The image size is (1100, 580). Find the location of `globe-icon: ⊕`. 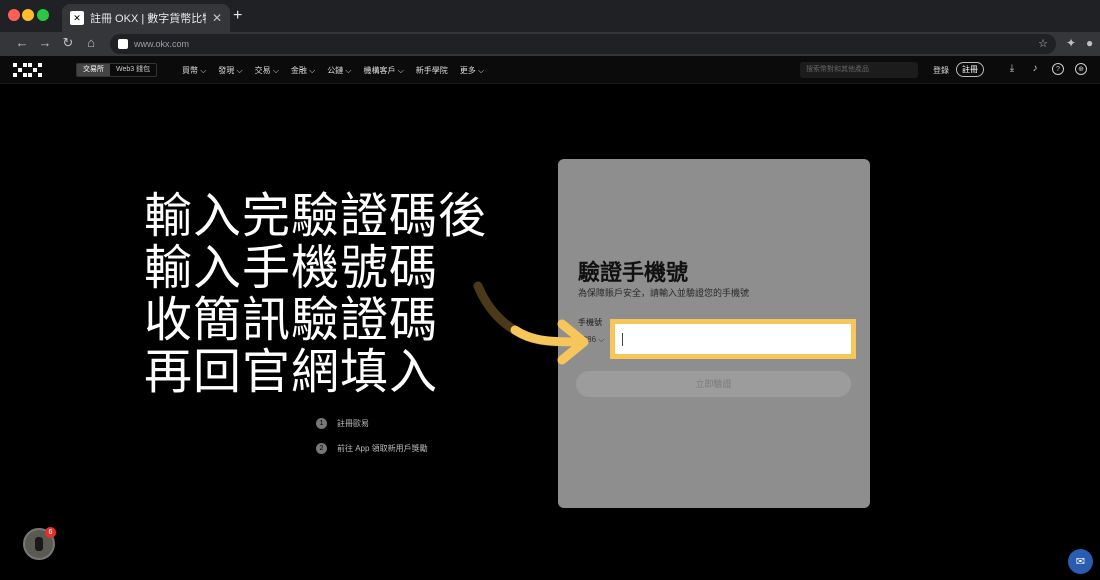

globe-icon: ⊕ is located at coordinates (1081, 69).